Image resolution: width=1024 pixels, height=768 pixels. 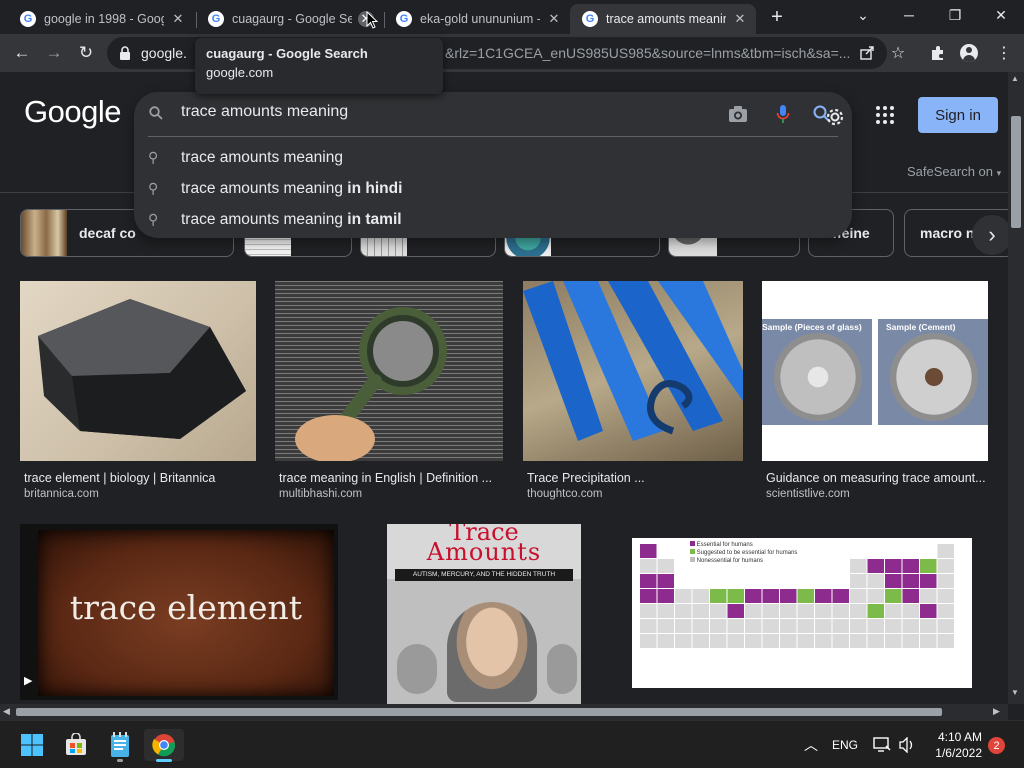 I want to click on tab-search-icon: ⌄, so click(x=863, y=15).